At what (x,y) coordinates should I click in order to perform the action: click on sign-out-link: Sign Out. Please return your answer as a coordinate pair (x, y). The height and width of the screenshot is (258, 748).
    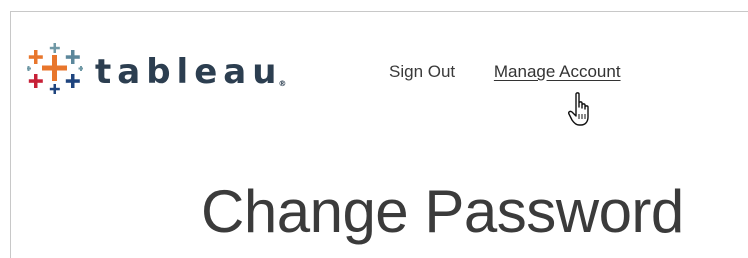
    Looking at the image, I should click on (422, 72).